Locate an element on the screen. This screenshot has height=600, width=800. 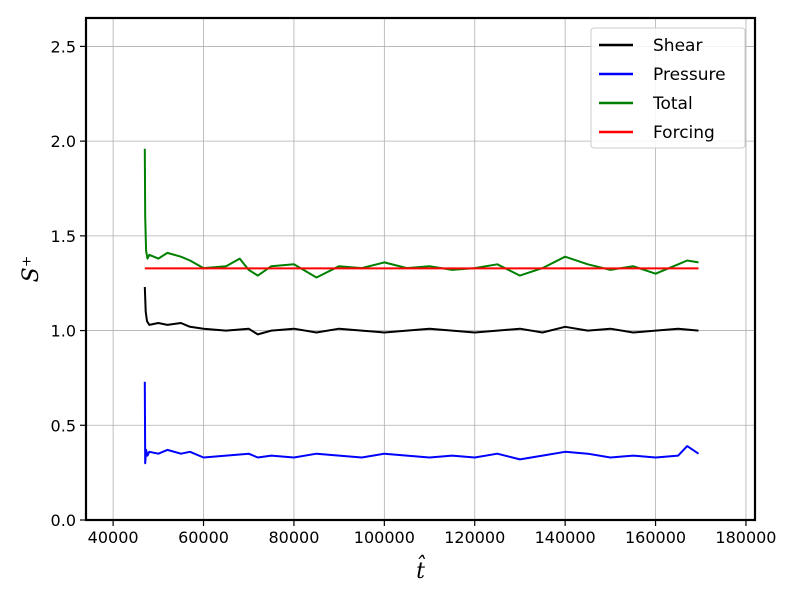
y-tick-label: 1.0 is located at coordinates (63, 331).